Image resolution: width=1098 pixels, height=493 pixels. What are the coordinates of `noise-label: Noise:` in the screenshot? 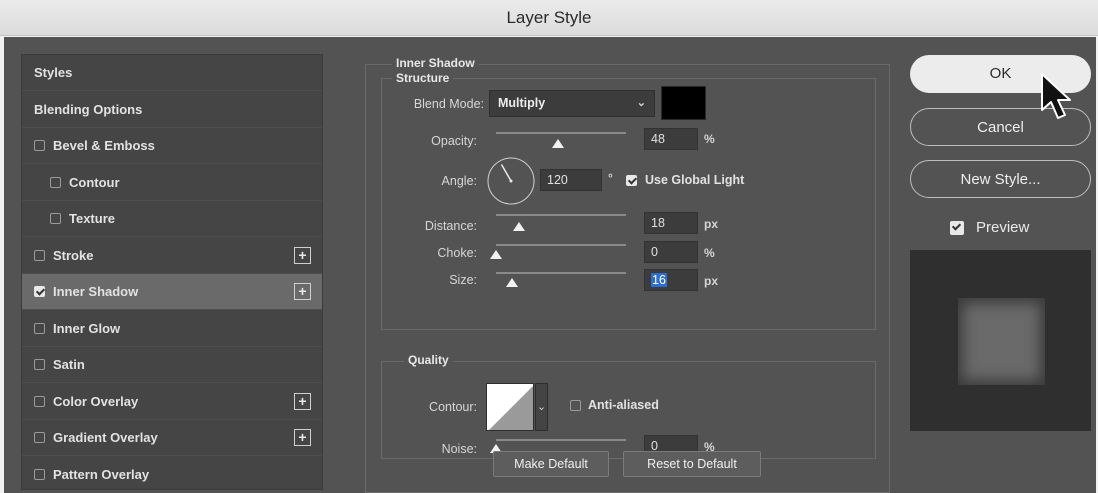 It's located at (459, 449).